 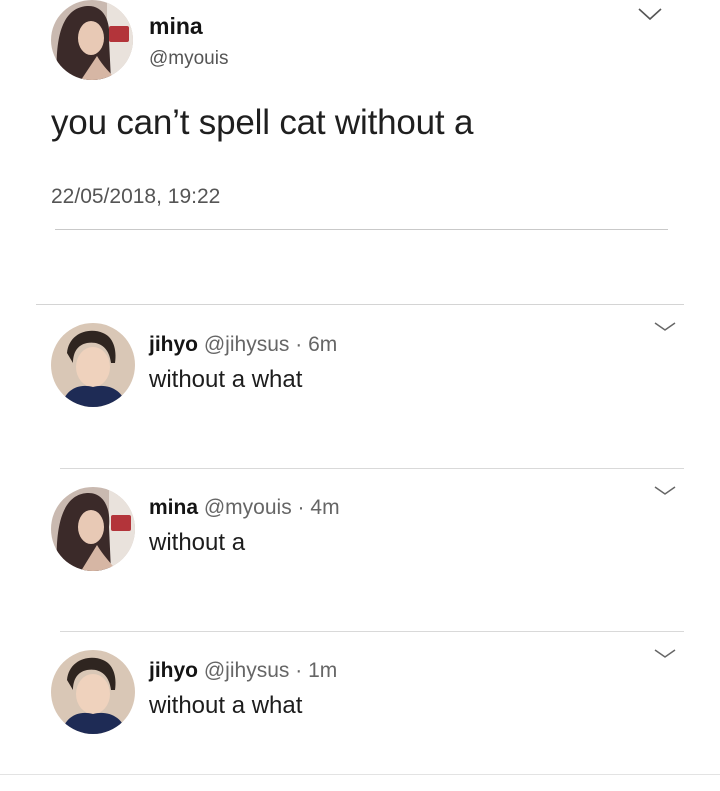 What do you see at coordinates (322, 344) in the screenshot?
I see `reply-time: 6m` at bounding box center [322, 344].